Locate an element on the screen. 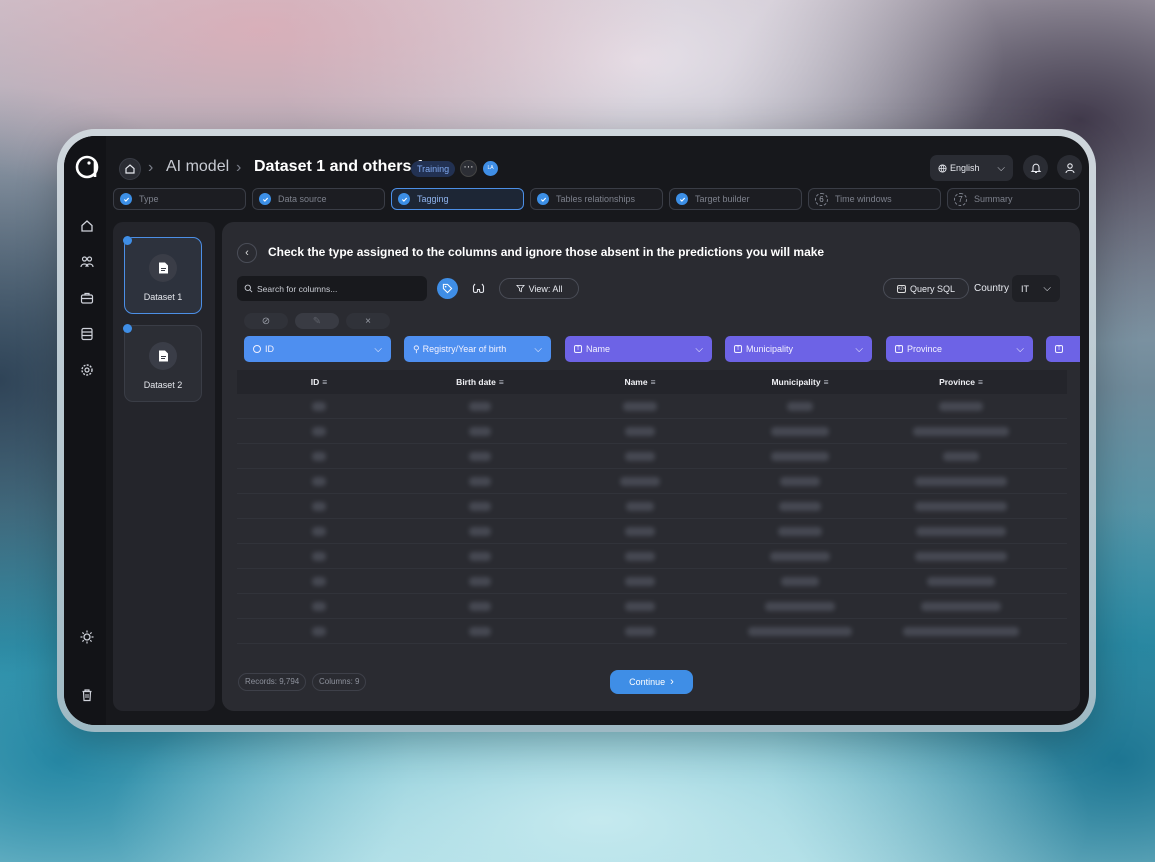  search-columns is located at coordinates (332, 288).